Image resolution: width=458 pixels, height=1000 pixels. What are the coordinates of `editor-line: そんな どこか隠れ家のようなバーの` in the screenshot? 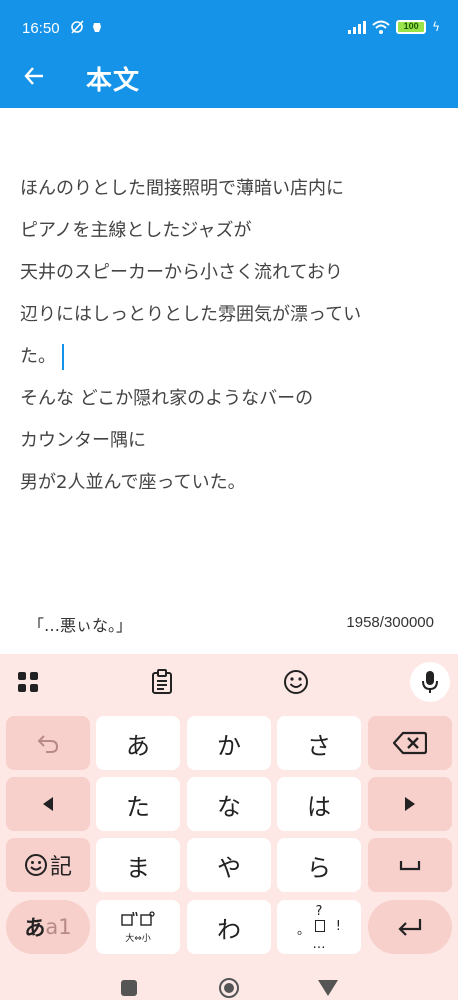 It's located at (167, 398).